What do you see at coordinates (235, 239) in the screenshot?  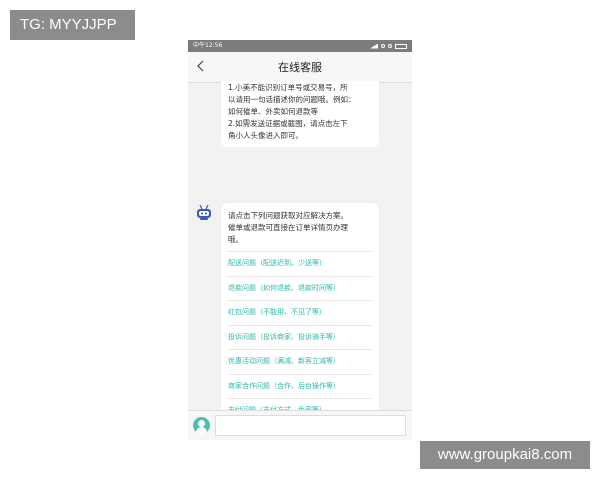 I see `intro-line: 哦。` at bounding box center [235, 239].